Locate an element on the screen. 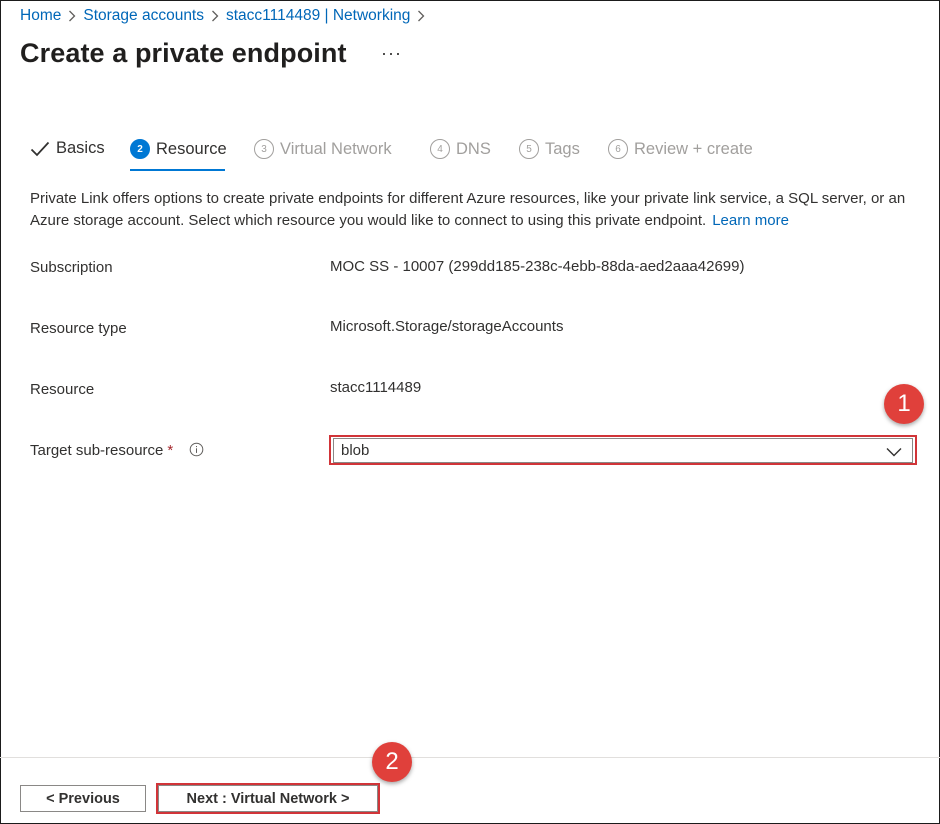 The height and width of the screenshot is (824, 940). step-number-badge: 5 is located at coordinates (529, 149).